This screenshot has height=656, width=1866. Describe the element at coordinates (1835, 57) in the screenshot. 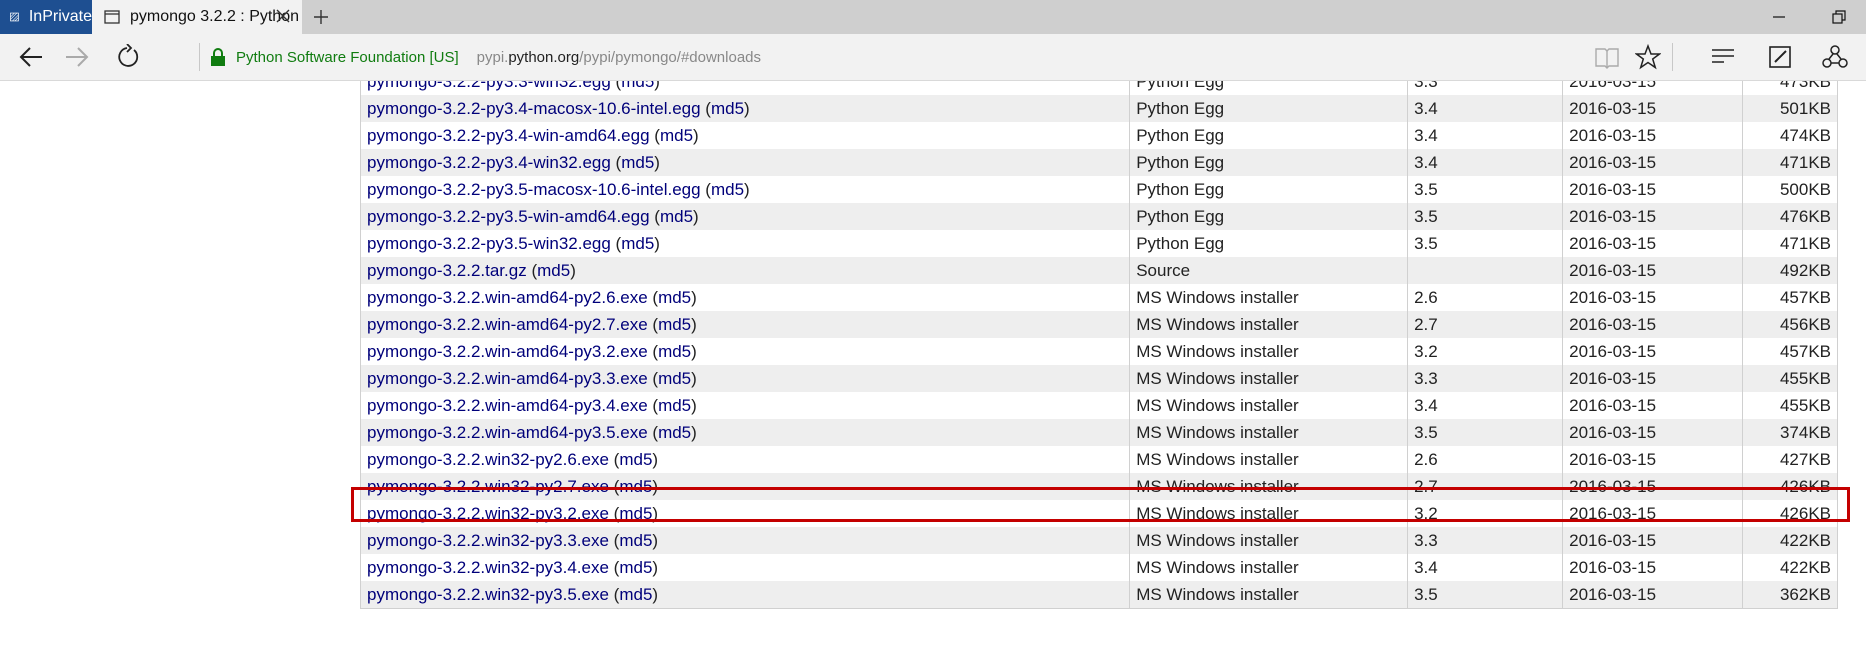

I see `share-icon` at that location.